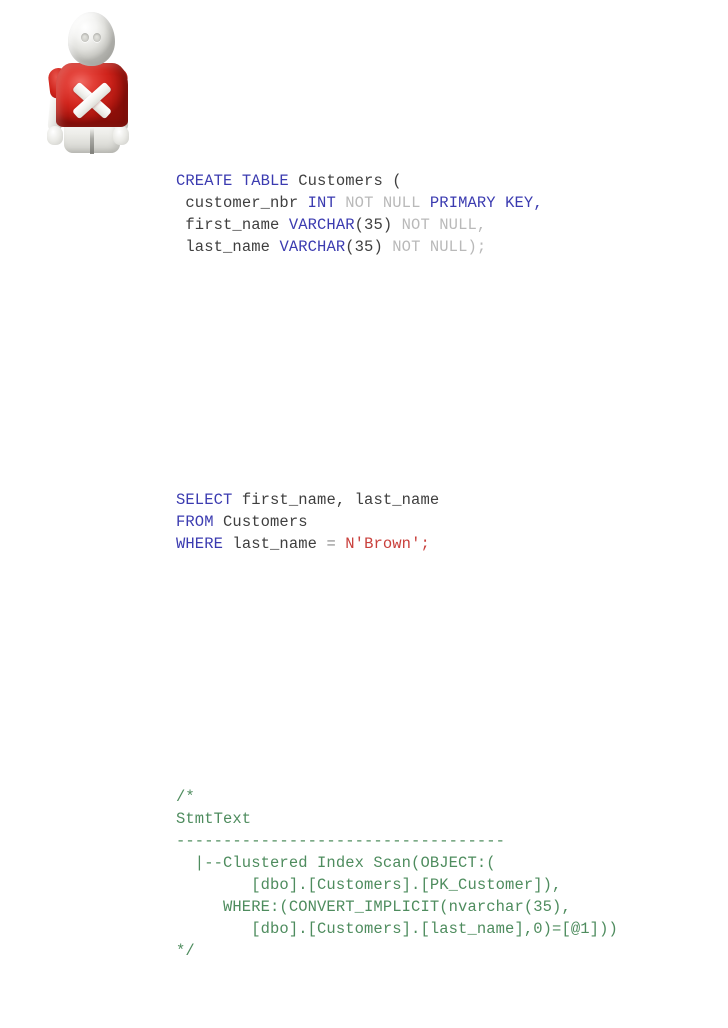 The height and width of the screenshot is (1028, 728). I want to click on constraint-not-null: NOT NULL, so click(383, 203).